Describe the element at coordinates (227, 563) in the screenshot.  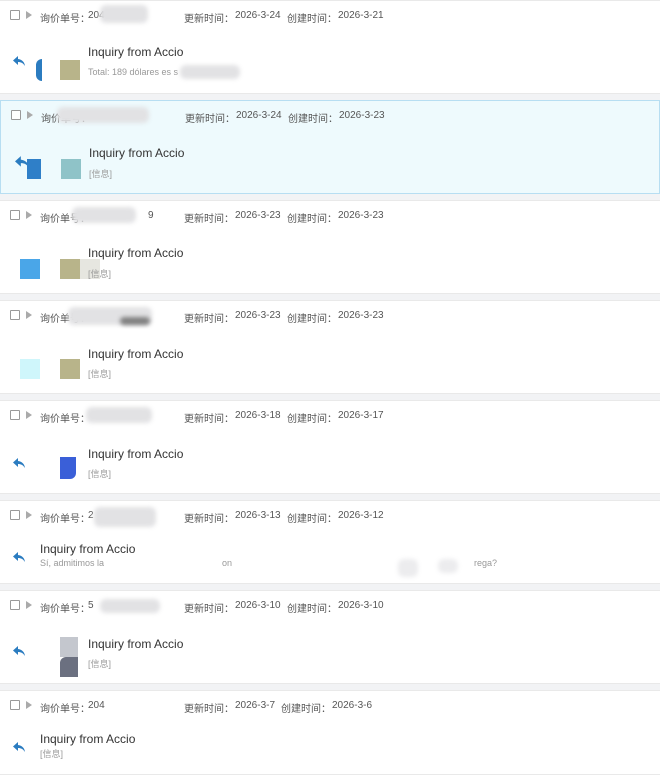
I see `inquiry-preview-mid: on` at that location.